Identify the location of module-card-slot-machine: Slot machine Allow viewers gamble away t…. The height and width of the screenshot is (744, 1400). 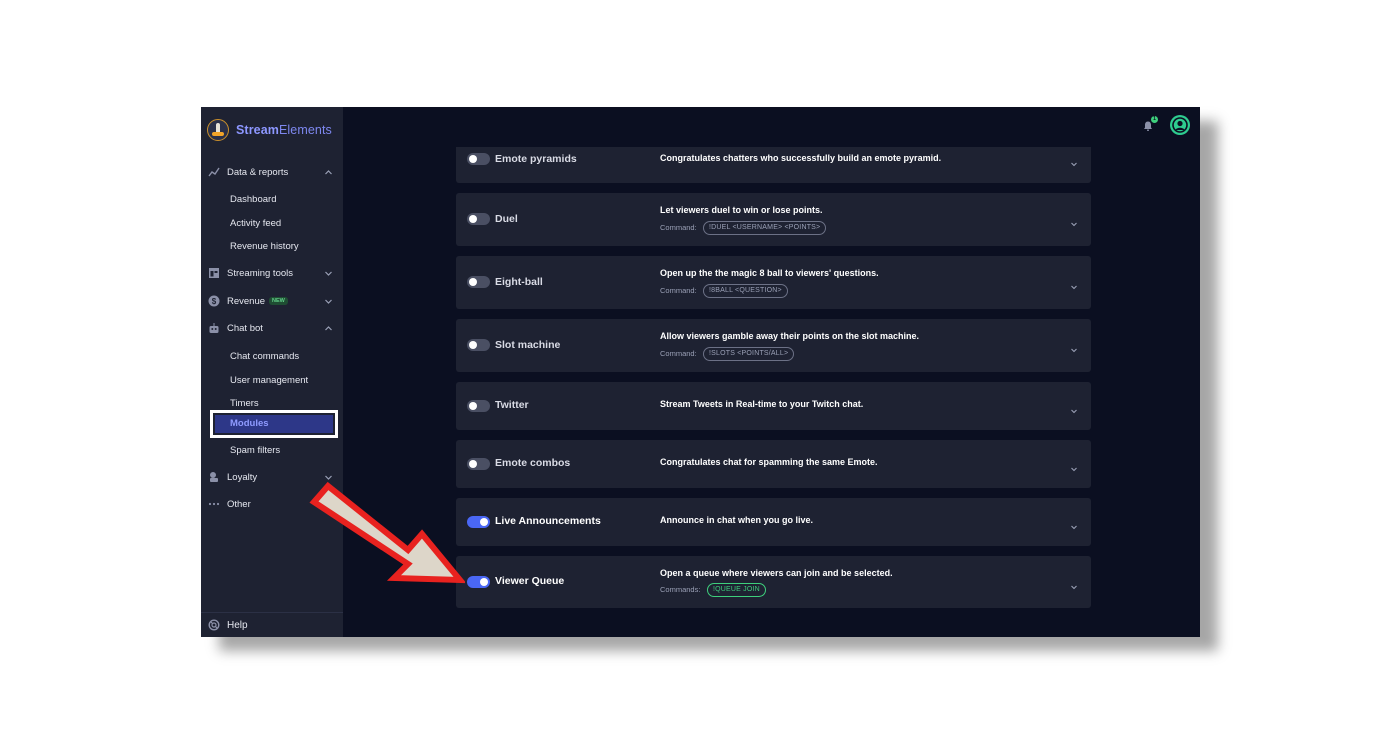
(773, 345).